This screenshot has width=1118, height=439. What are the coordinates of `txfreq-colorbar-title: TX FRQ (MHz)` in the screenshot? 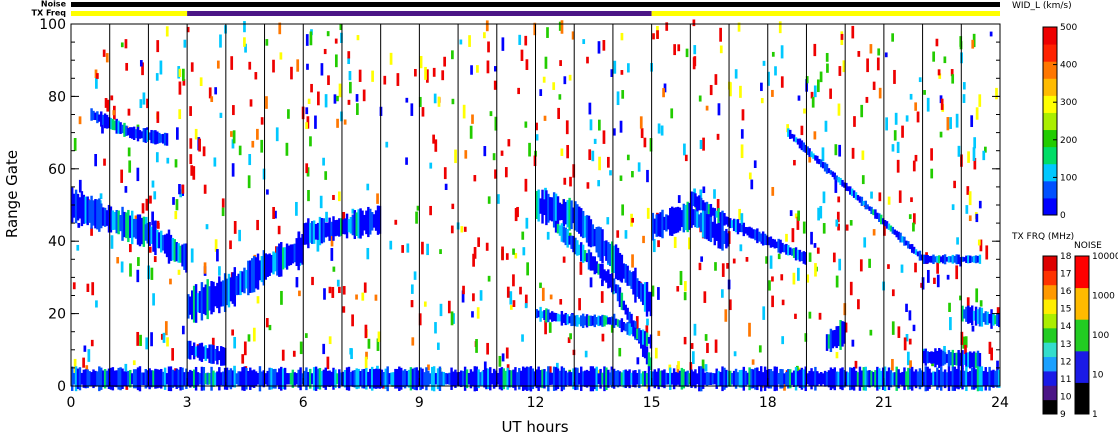 It's located at (1042, 237).